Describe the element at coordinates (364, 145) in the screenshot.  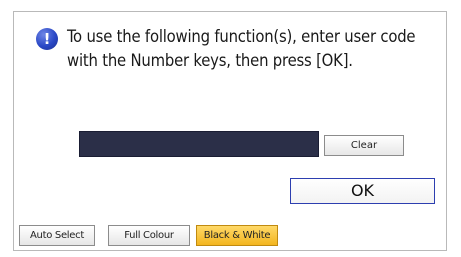
I see `clear-button: Clear` at that location.